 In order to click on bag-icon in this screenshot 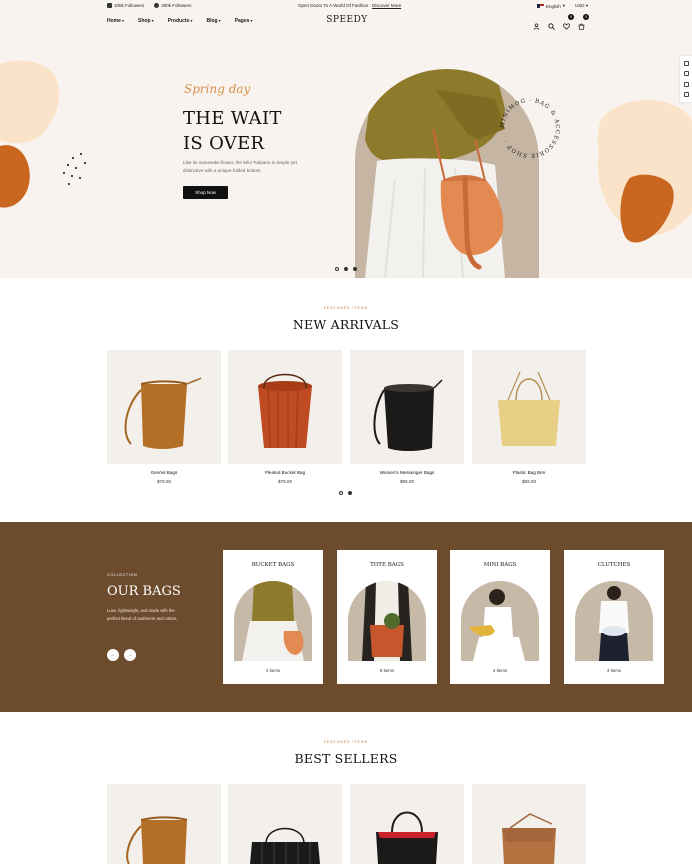, I will do `click(686, 95)`.